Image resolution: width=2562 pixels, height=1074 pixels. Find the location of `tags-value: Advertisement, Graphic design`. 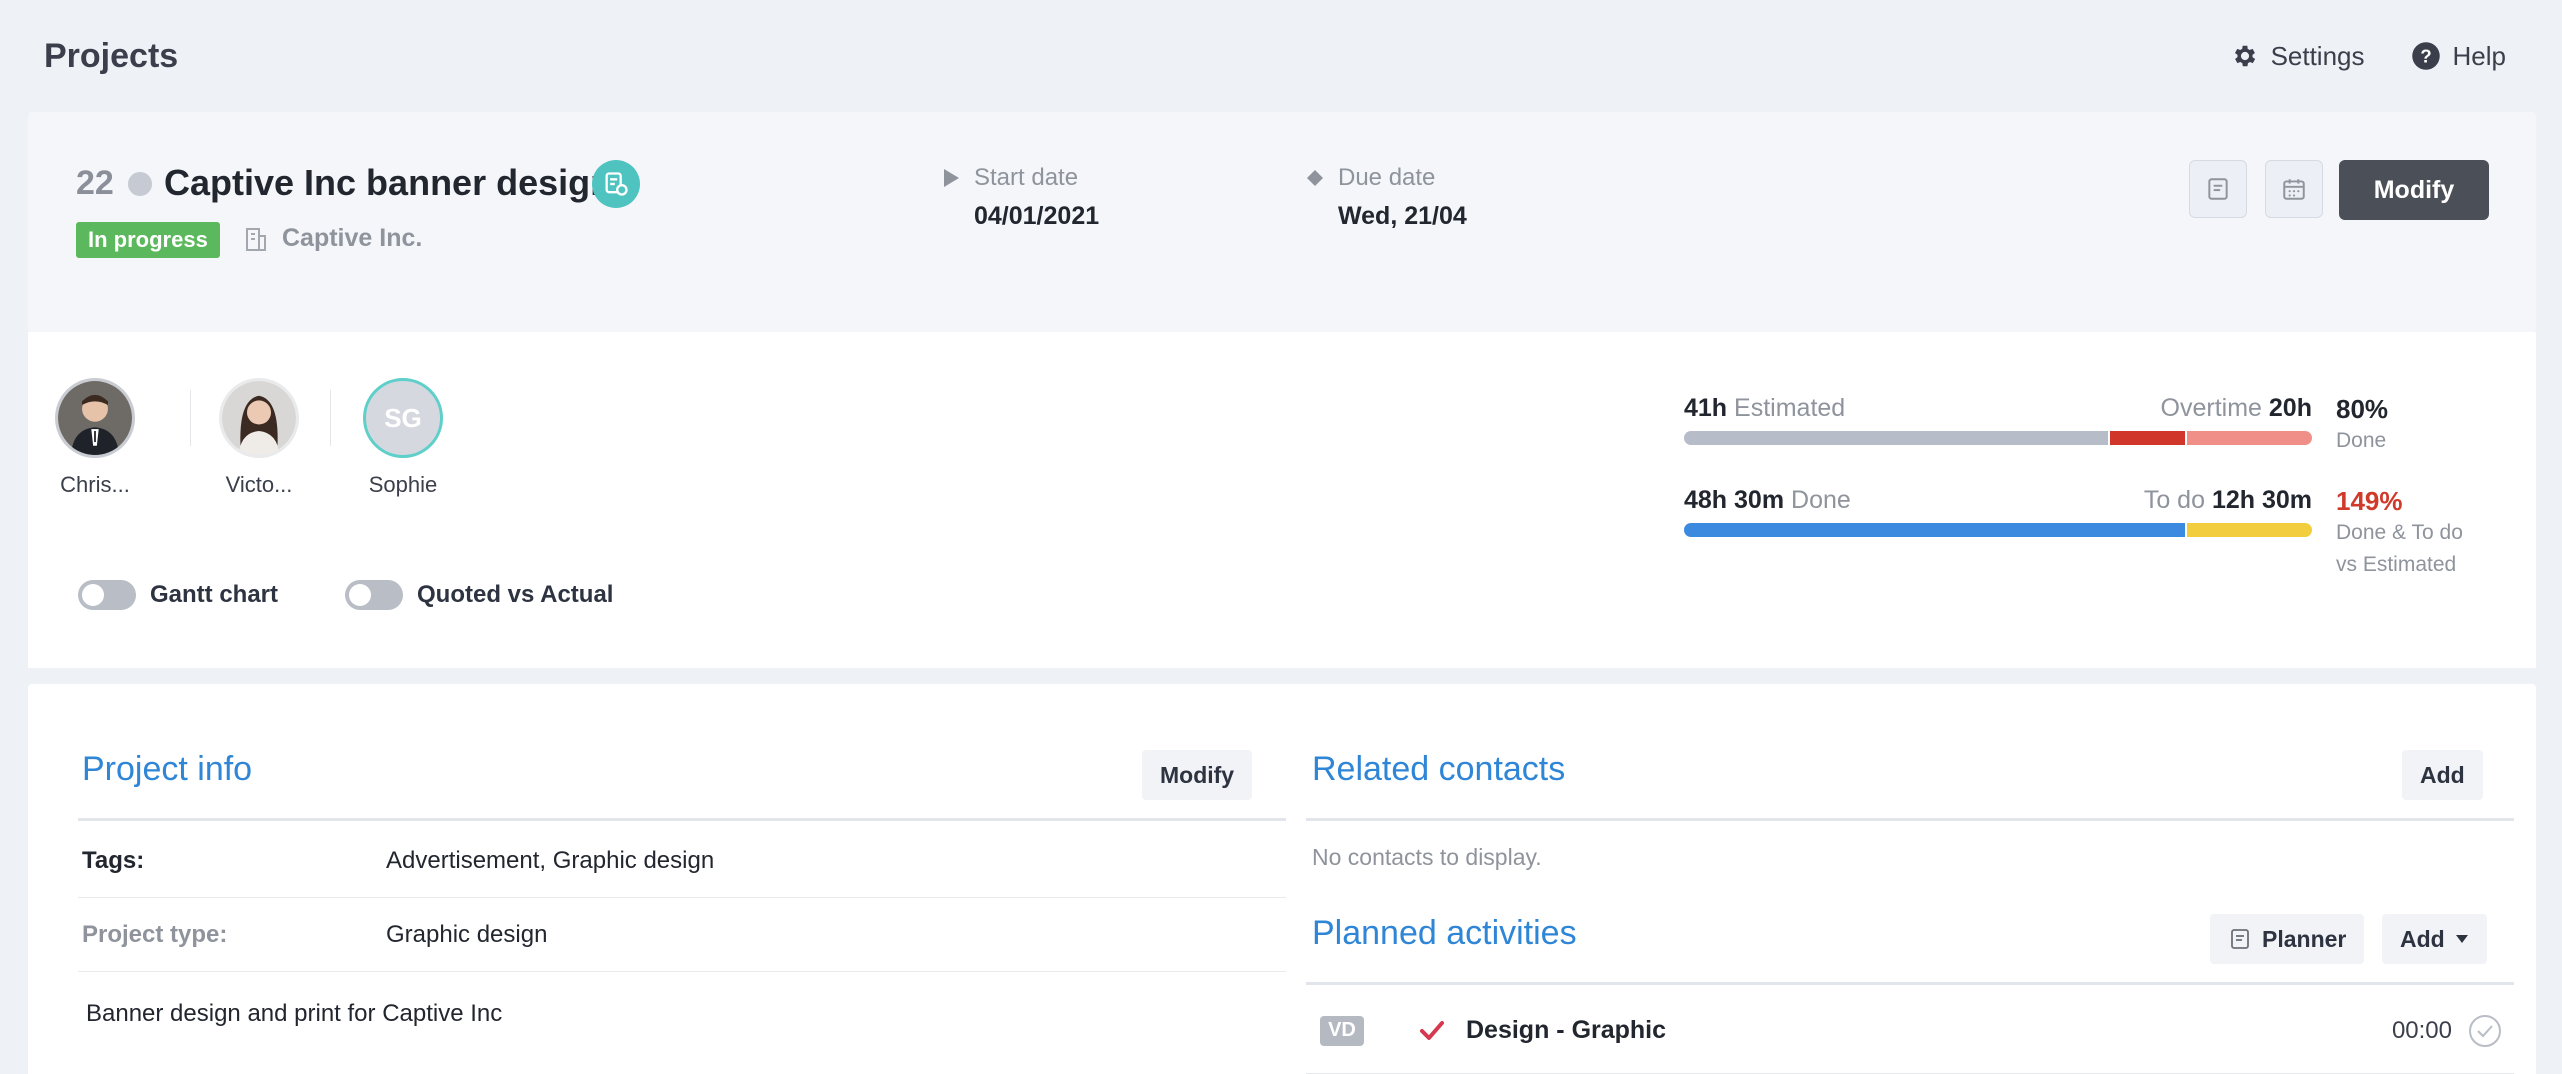

tags-value: Advertisement, Graphic design is located at coordinates (550, 860).